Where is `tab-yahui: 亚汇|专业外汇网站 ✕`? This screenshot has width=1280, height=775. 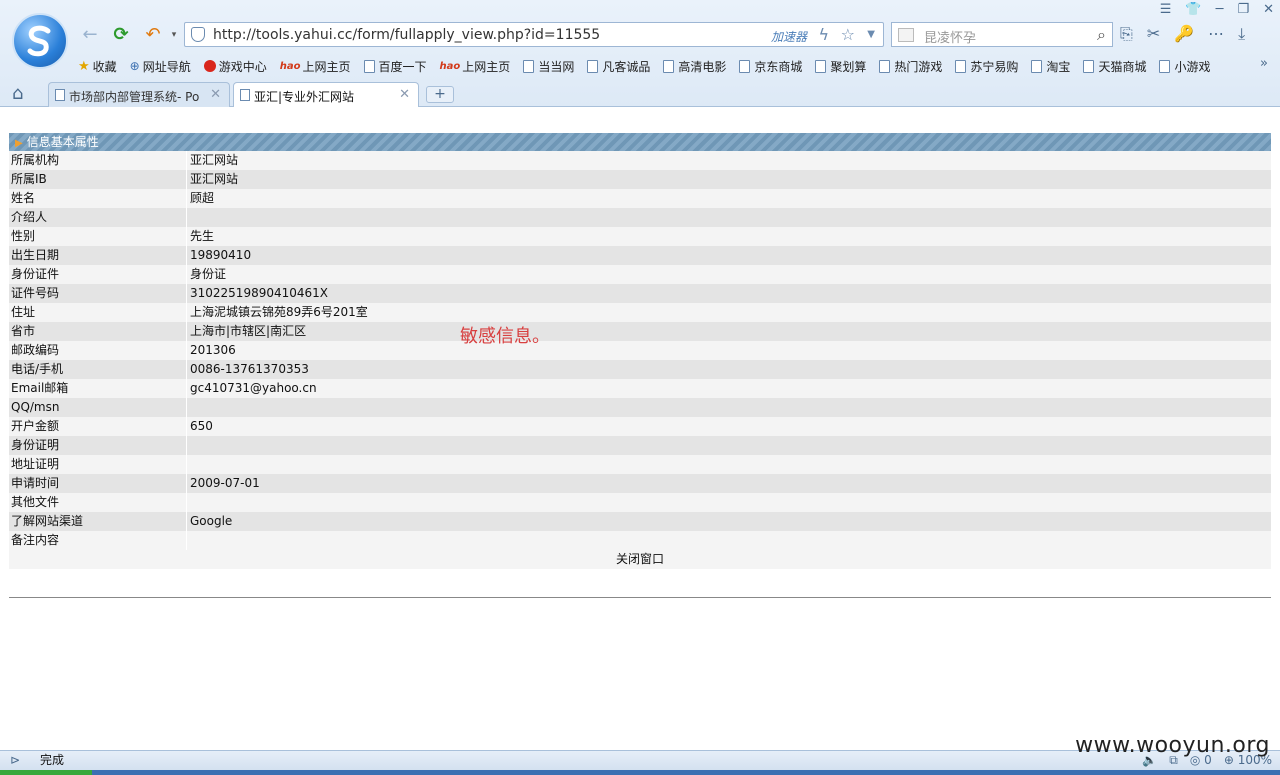
tab-yahui: 亚汇|专业外汇网站 ✕ is located at coordinates (326, 94).